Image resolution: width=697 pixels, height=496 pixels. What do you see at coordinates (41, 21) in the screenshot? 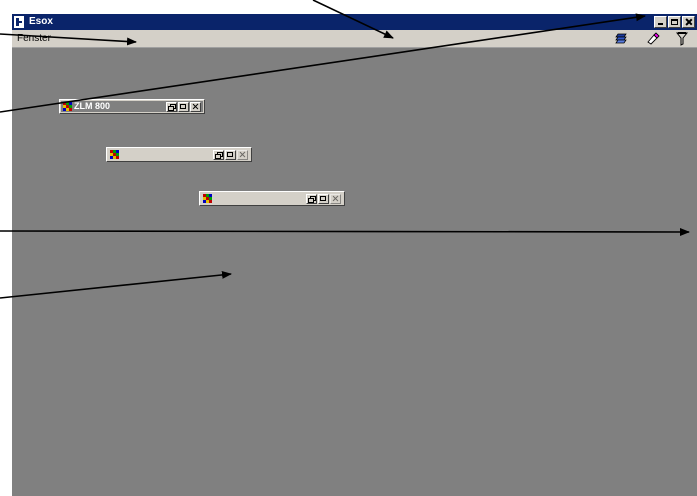
I see `app-title: Esox` at bounding box center [41, 21].